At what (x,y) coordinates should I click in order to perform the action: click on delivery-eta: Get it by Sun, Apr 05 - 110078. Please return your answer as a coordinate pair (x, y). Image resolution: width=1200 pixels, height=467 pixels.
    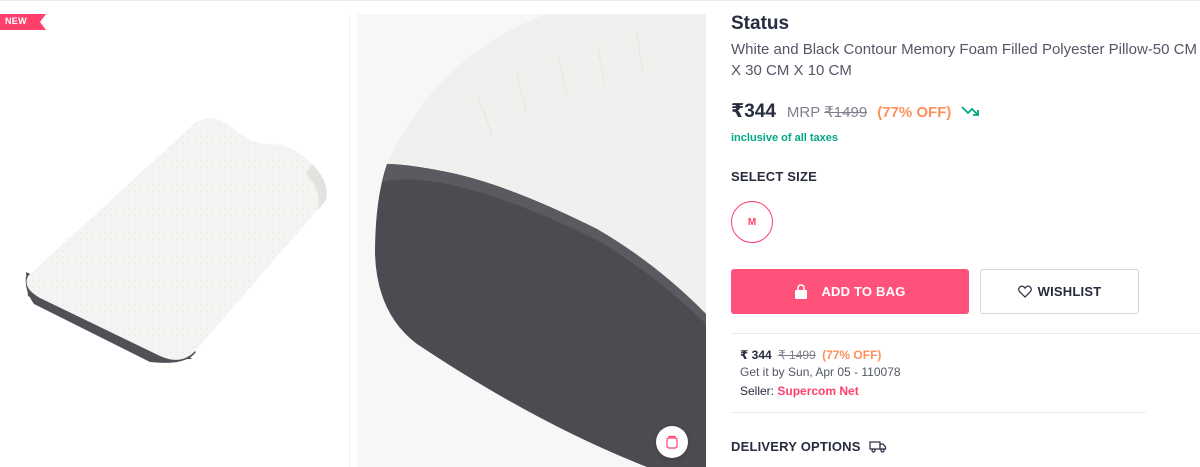
    Looking at the image, I should click on (820, 372).